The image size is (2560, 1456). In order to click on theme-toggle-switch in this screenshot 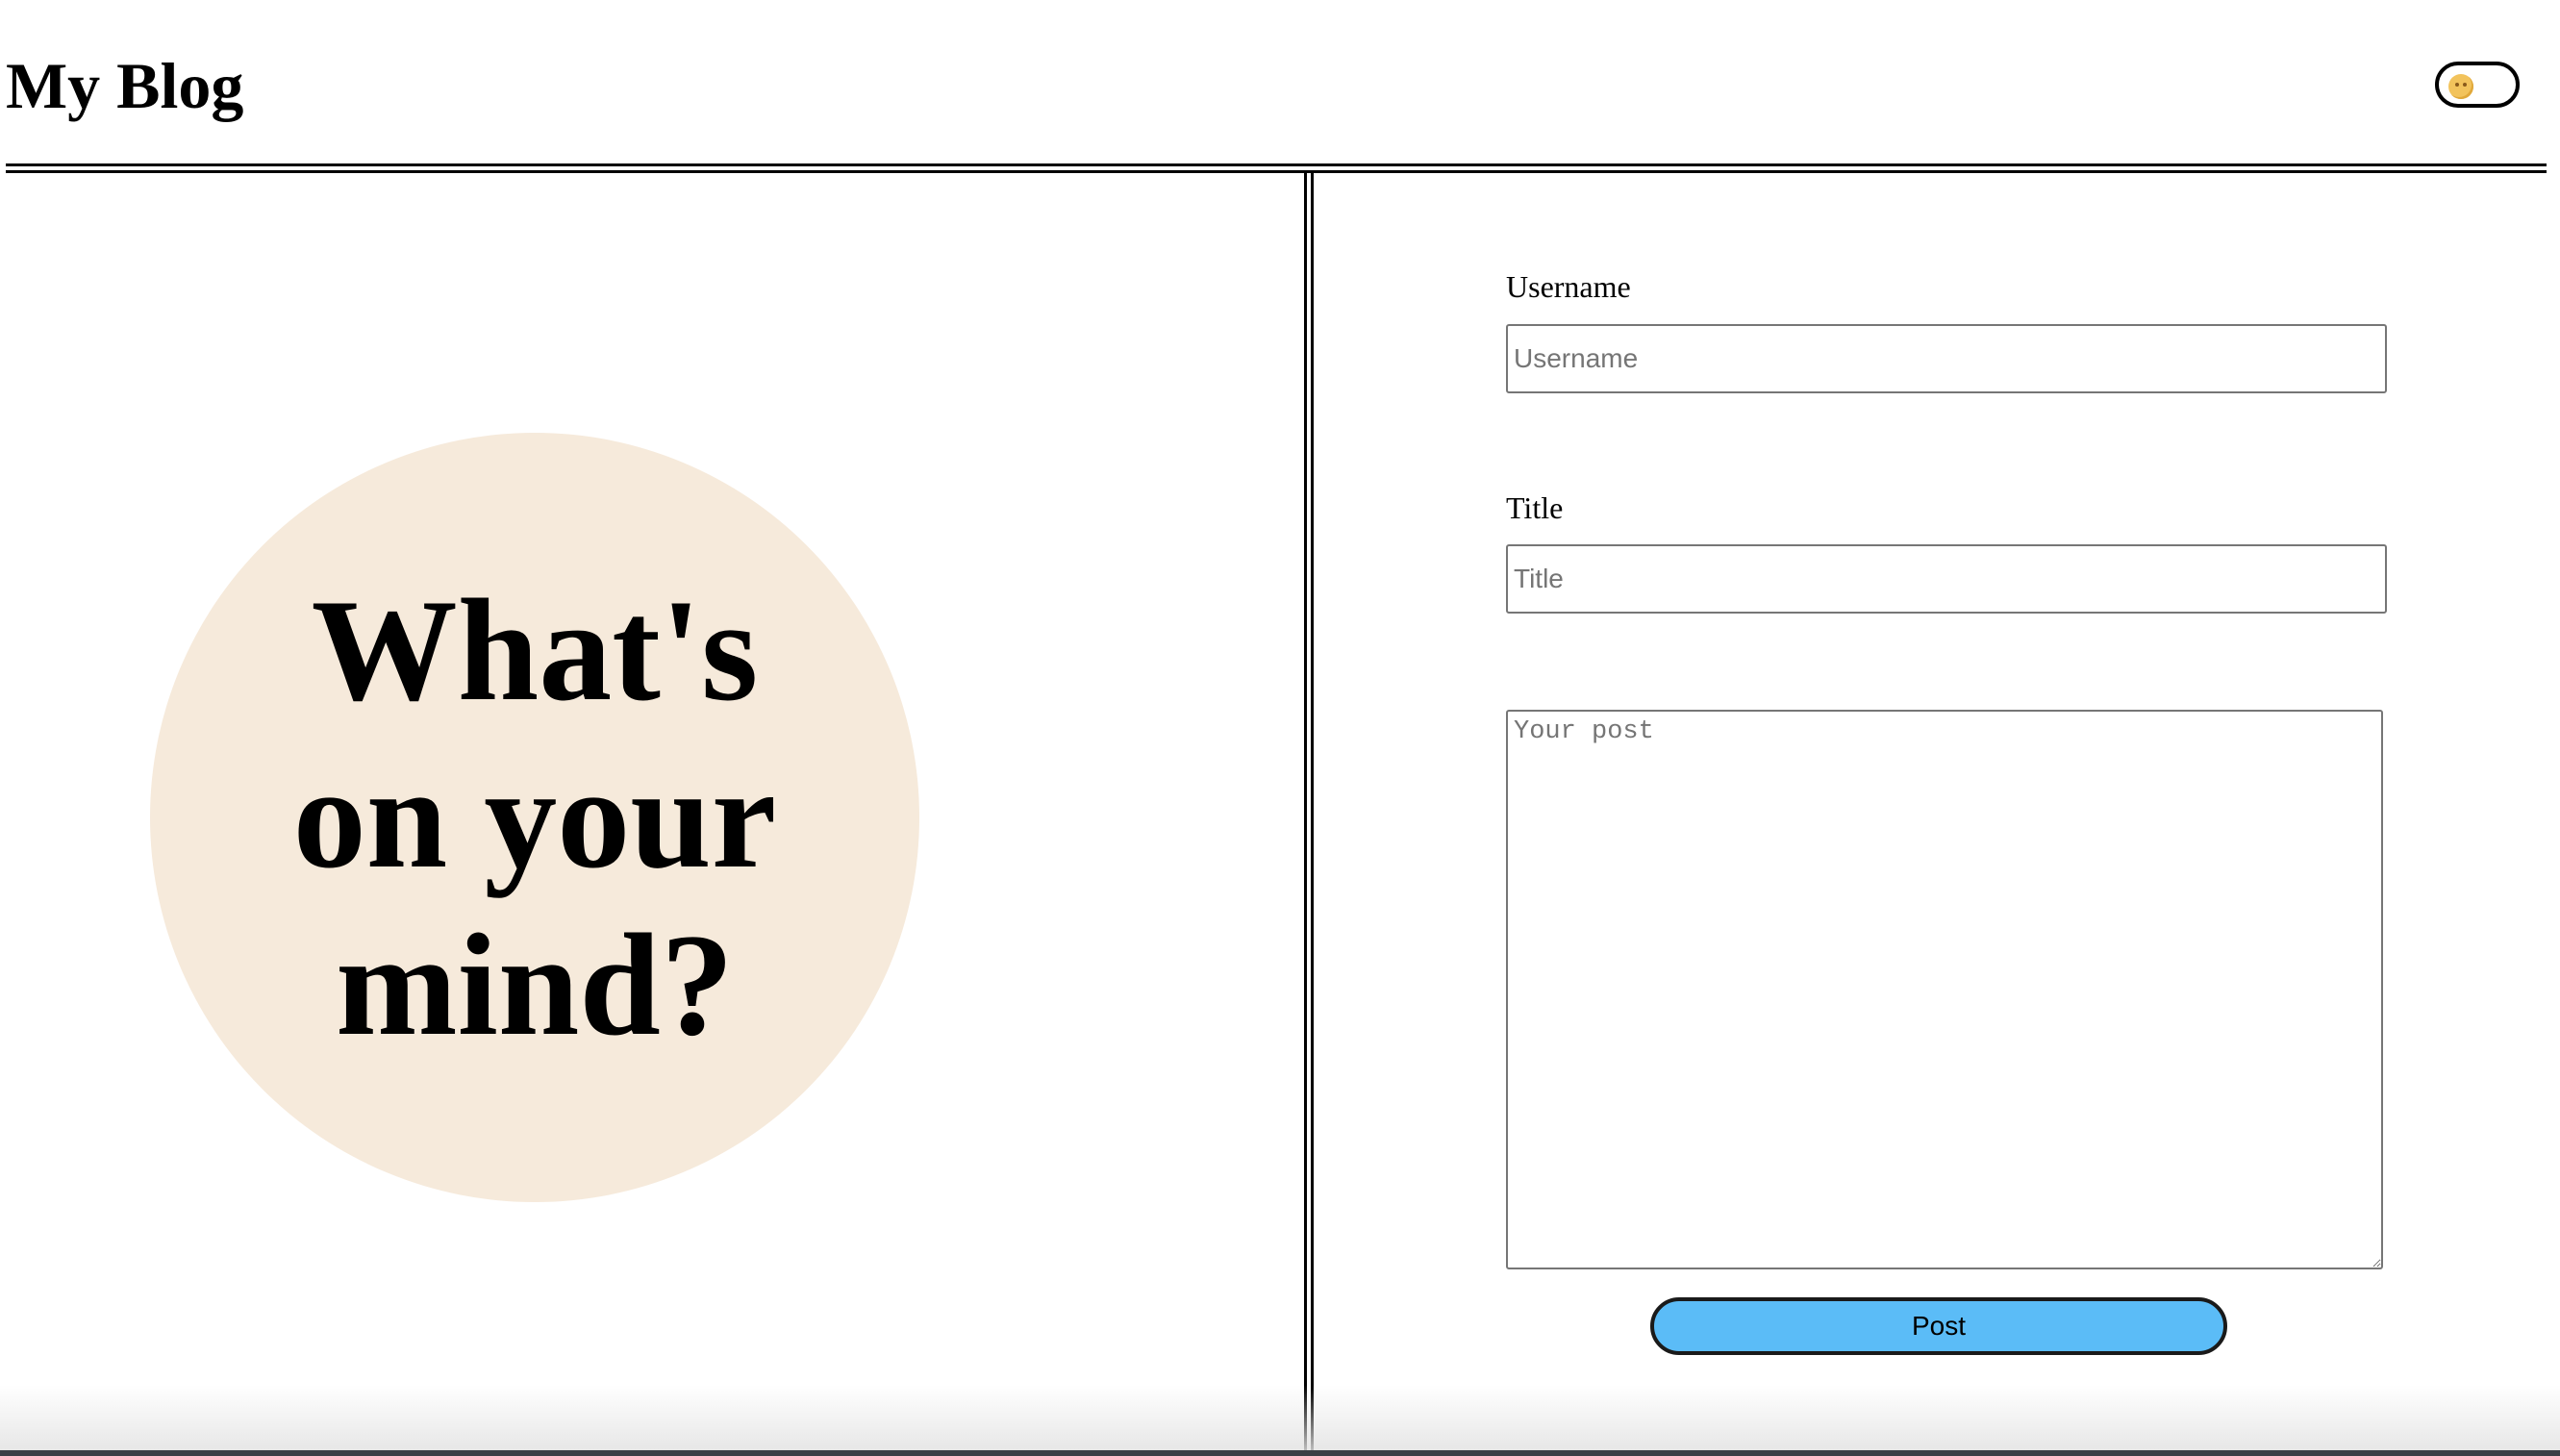, I will do `click(2477, 85)`.